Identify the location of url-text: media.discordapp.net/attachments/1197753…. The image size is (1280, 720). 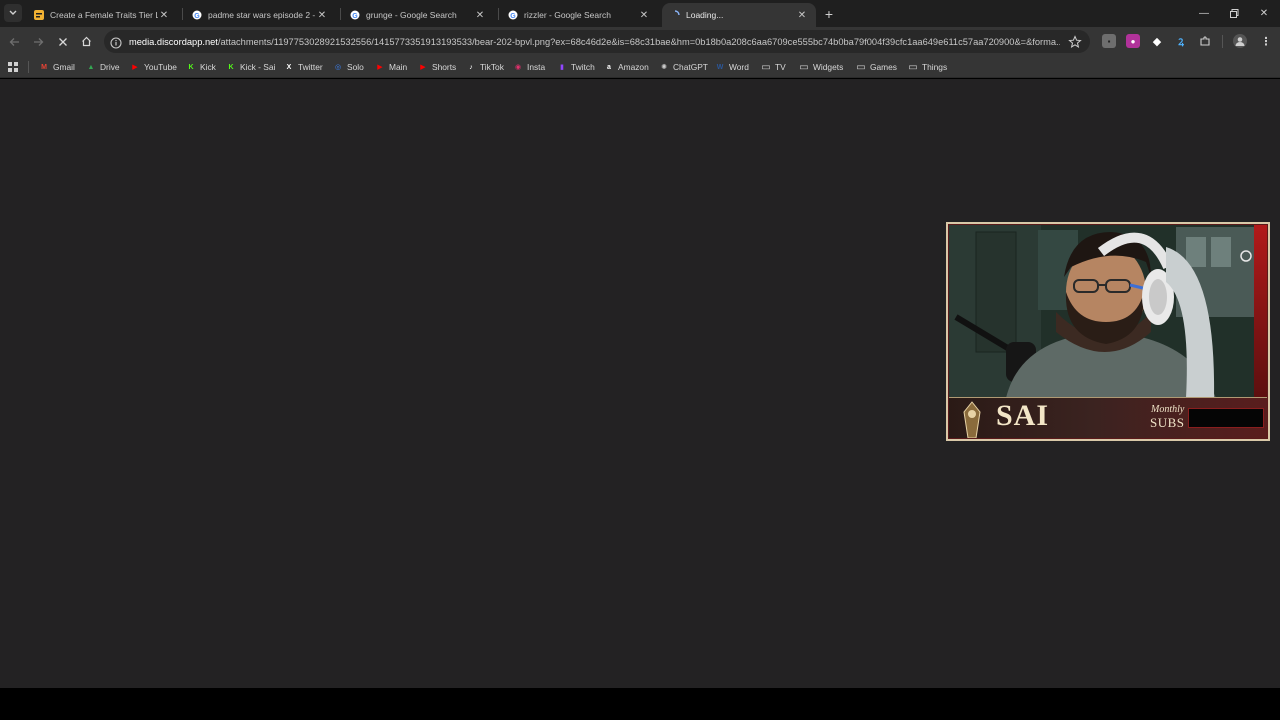
(594, 42).